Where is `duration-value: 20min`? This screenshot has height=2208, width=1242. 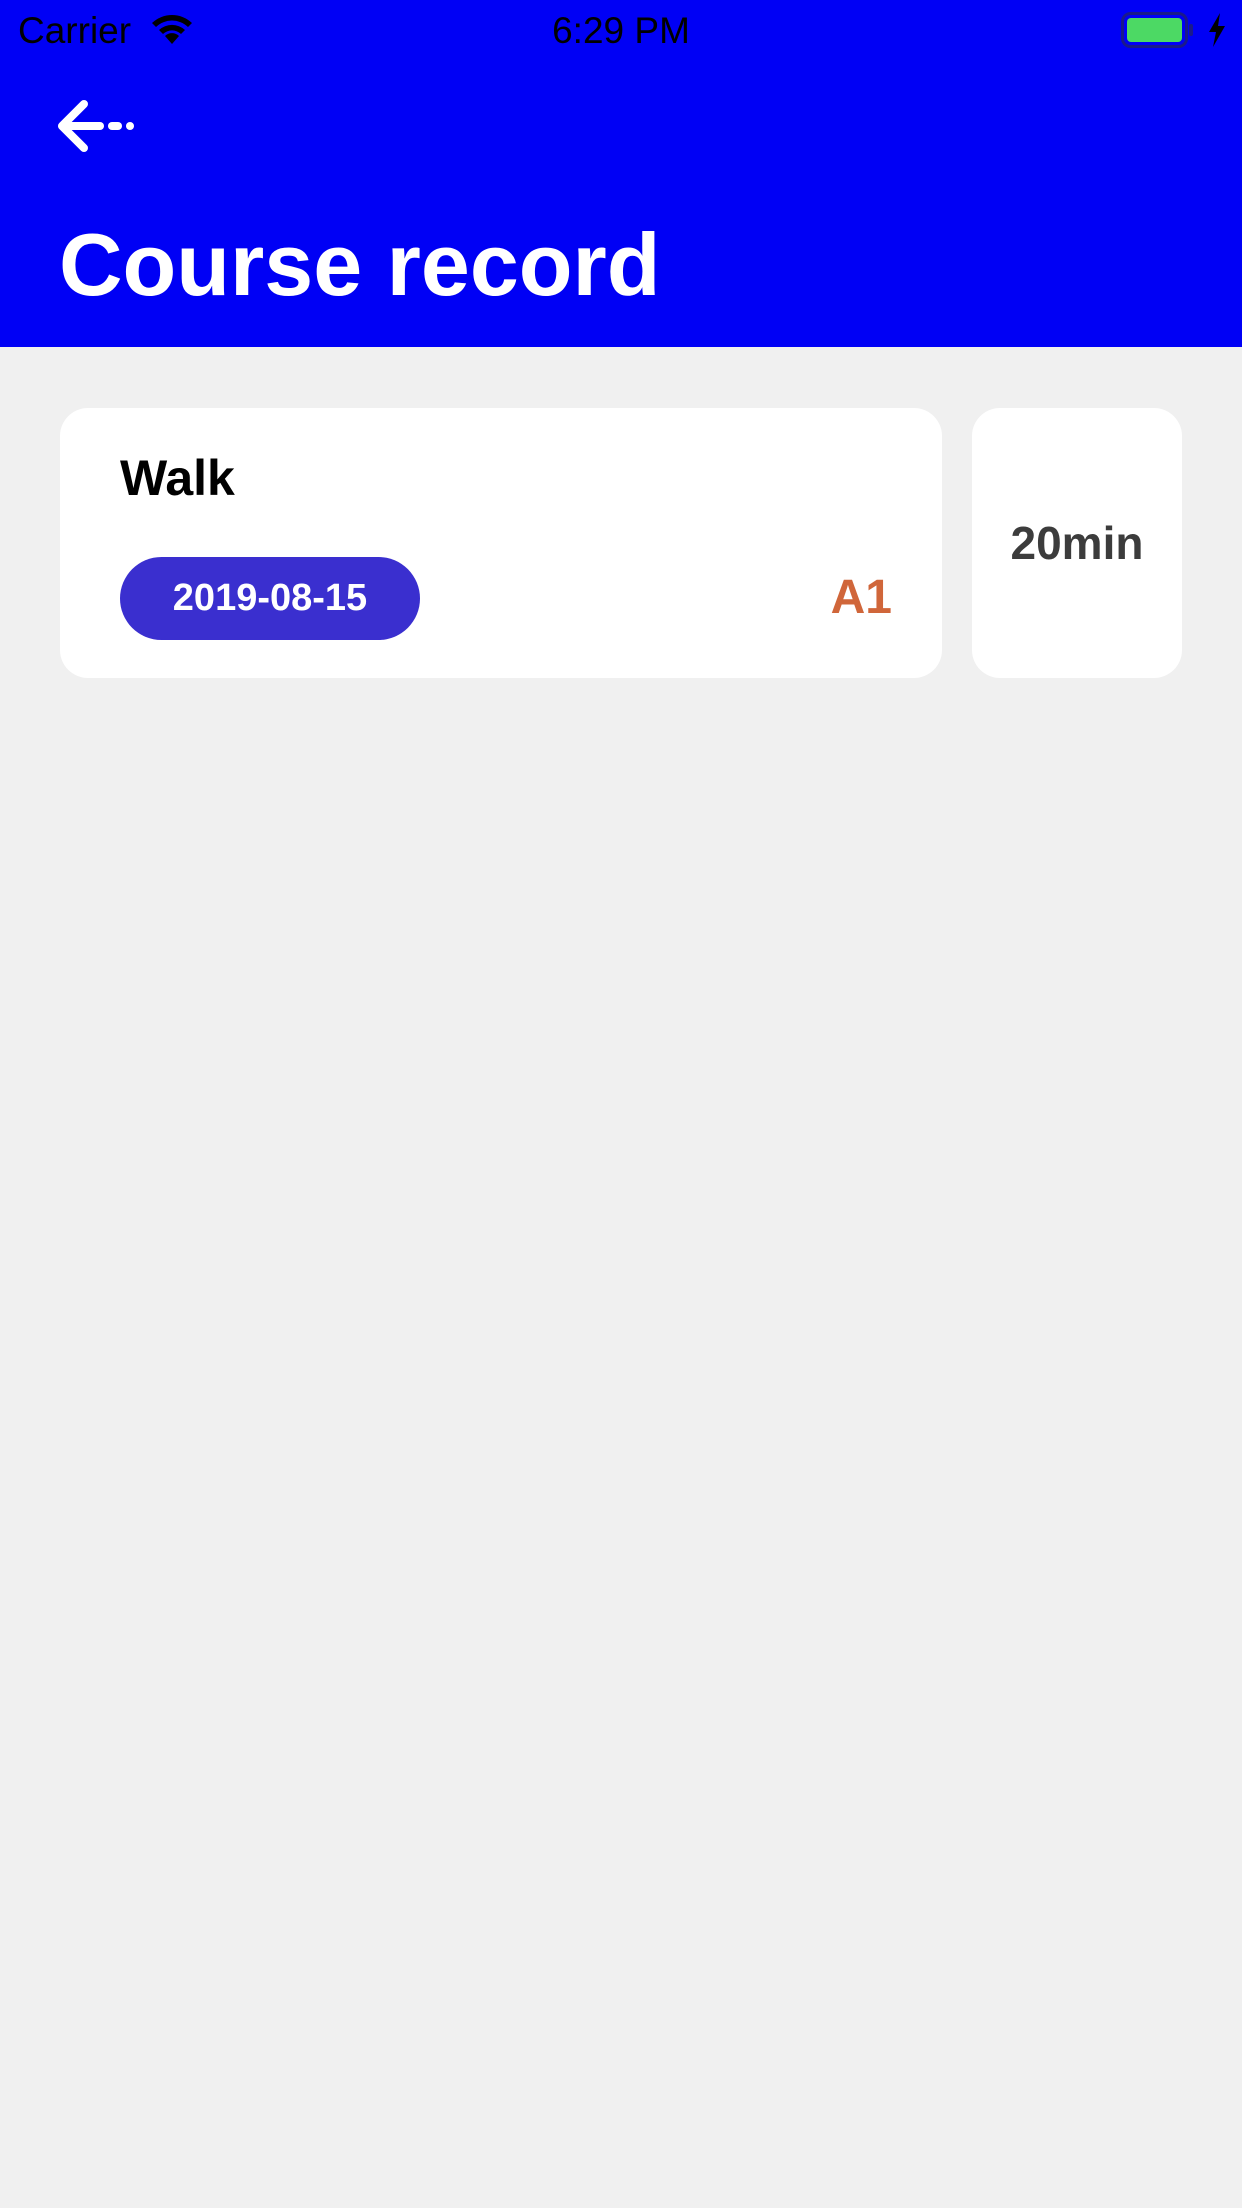
duration-value: 20min is located at coordinates (1077, 543).